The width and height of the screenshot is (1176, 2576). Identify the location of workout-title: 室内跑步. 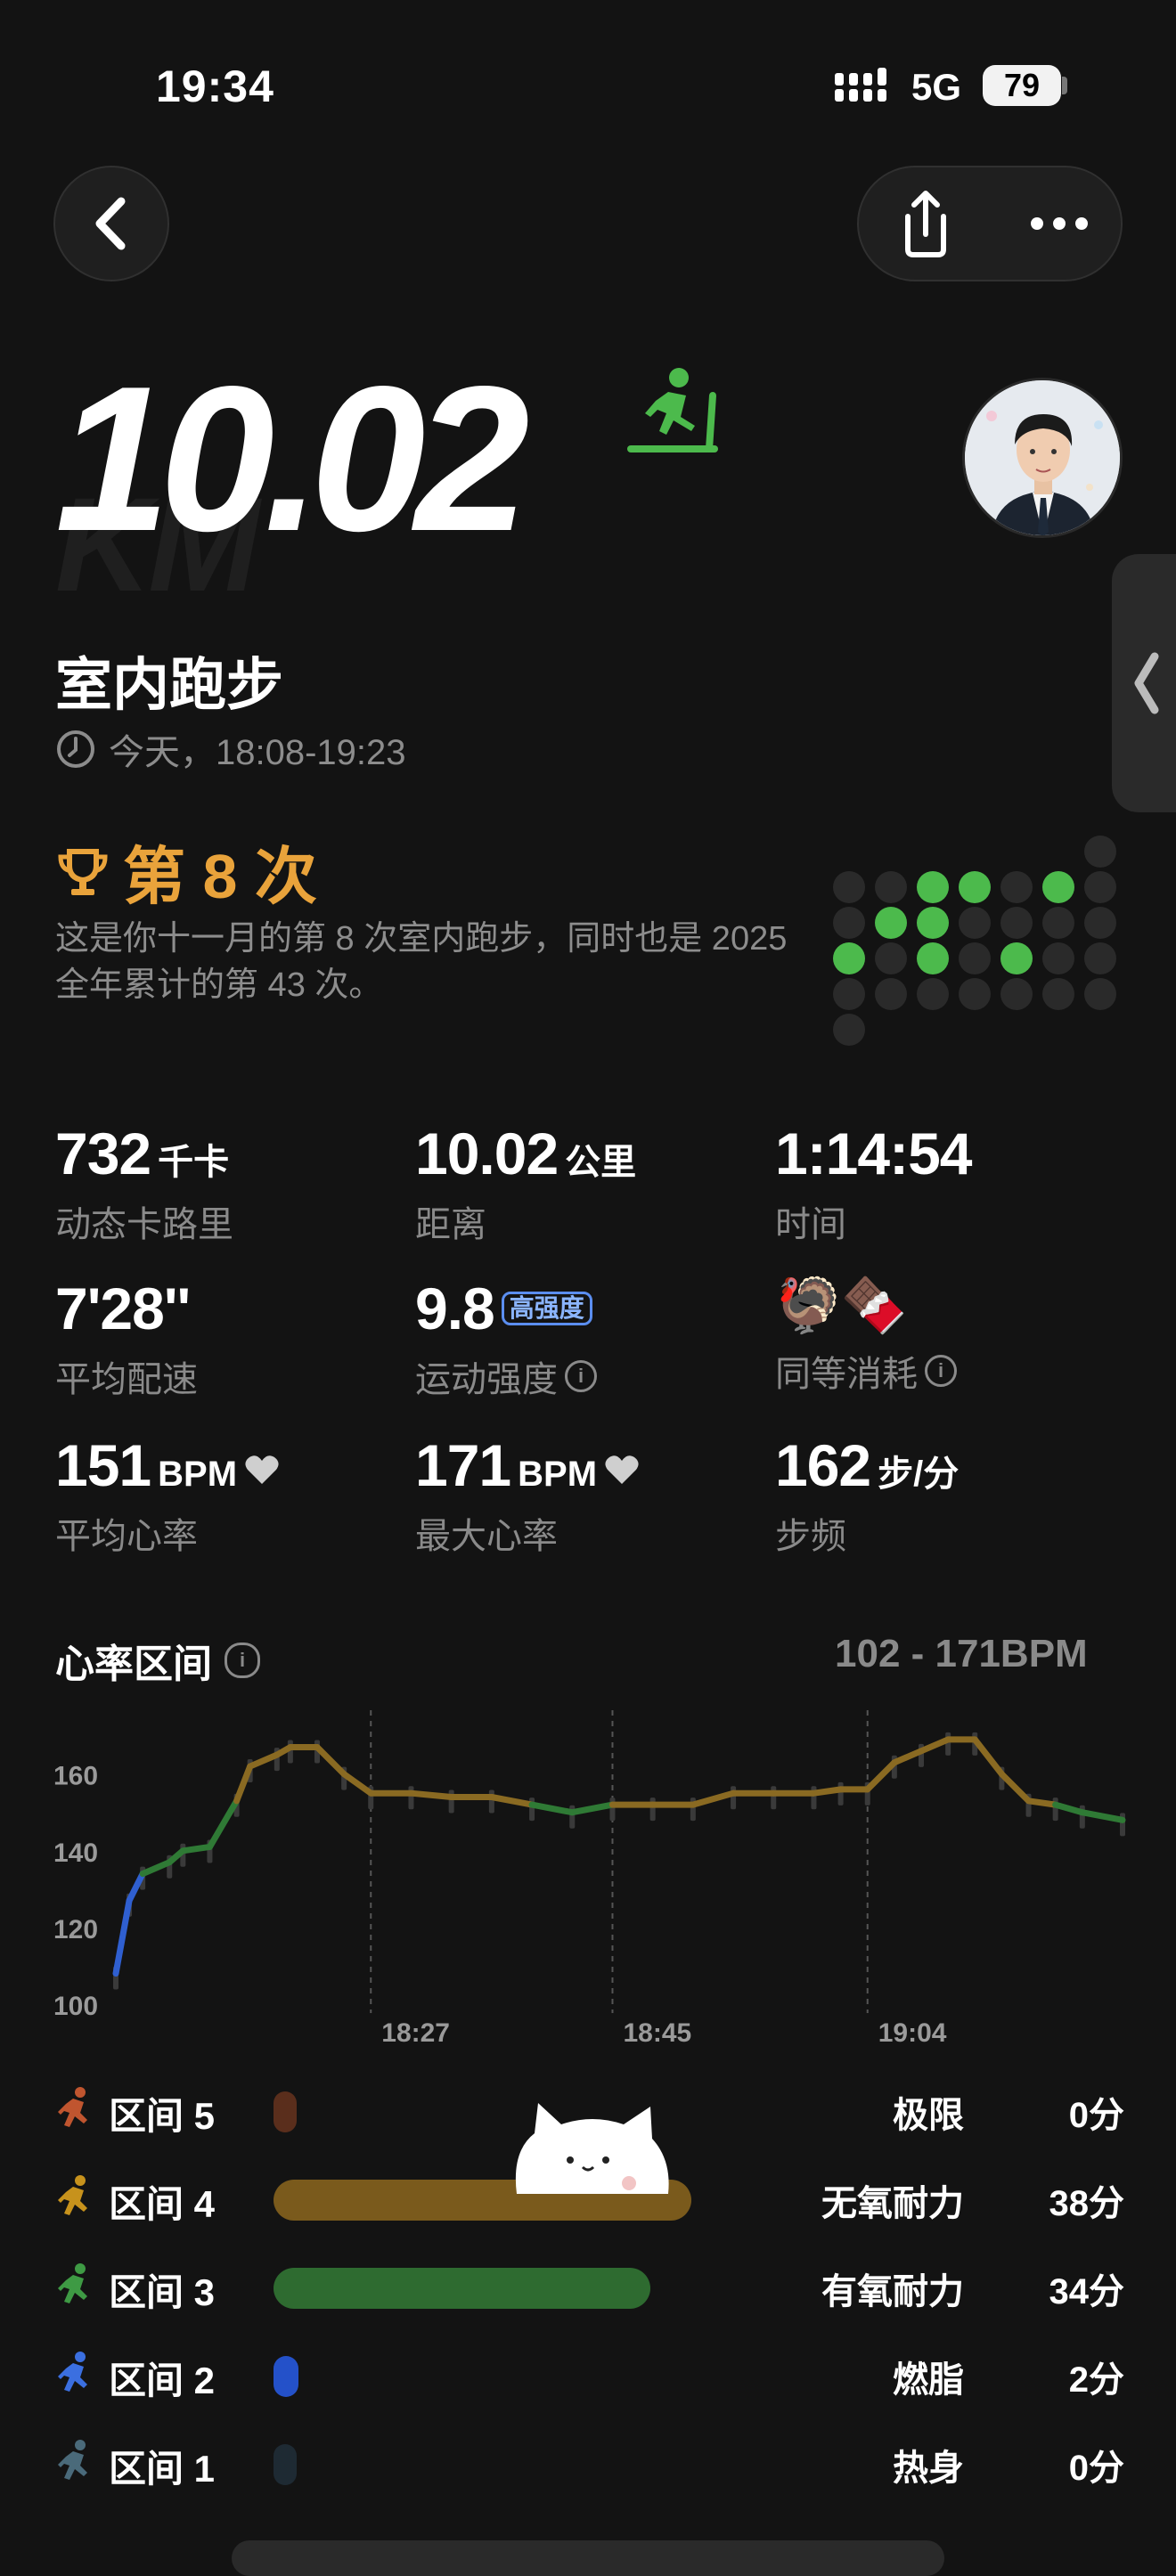
(169, 685).